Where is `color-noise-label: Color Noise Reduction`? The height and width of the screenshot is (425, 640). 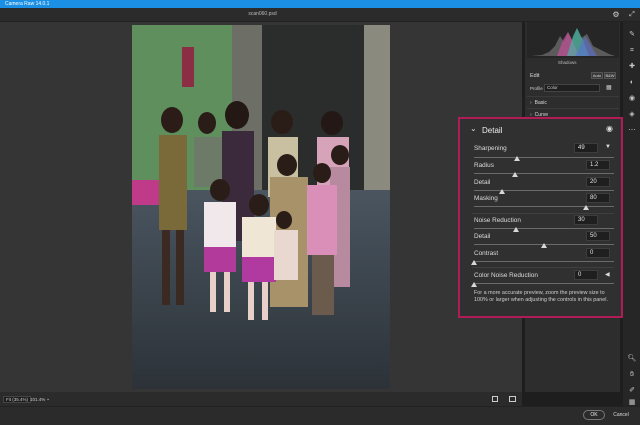 color-noise-label: Color Noise Reduction is located at coordinates (506, 275).